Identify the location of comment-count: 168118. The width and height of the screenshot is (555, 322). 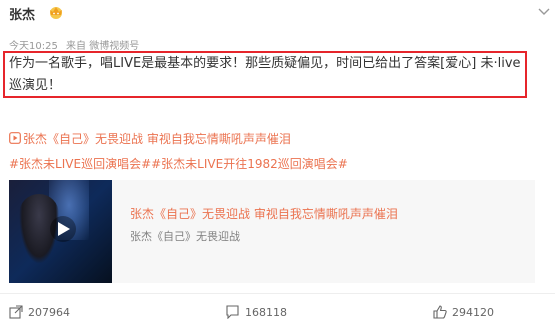
(266, 312).